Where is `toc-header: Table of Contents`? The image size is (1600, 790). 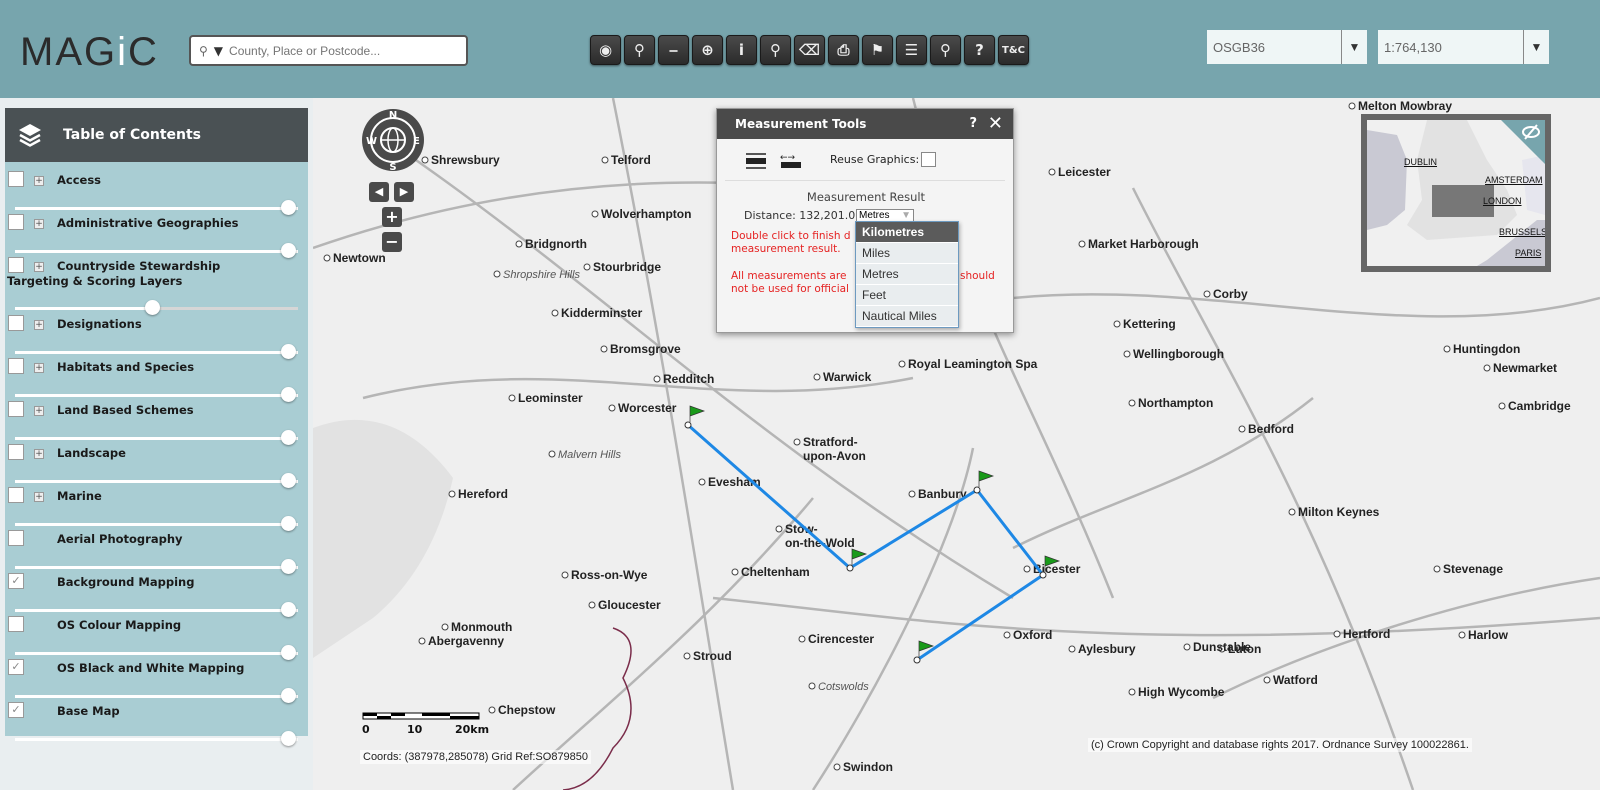 toc-header: Table of Contents is located at coordinates (156, 135).